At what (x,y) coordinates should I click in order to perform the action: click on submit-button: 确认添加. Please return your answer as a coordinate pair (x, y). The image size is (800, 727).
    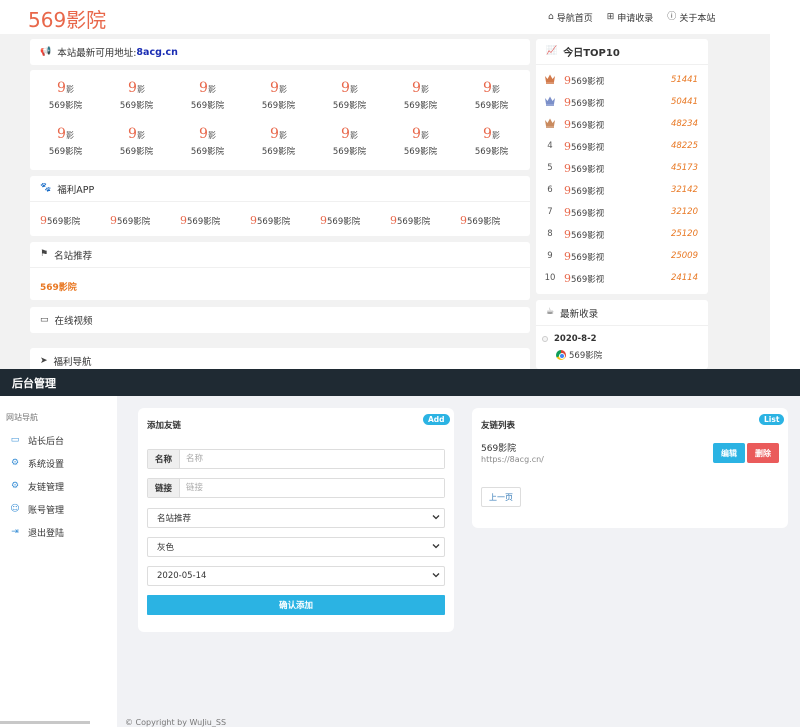
    Looking at the image, I should click on (296, 605).